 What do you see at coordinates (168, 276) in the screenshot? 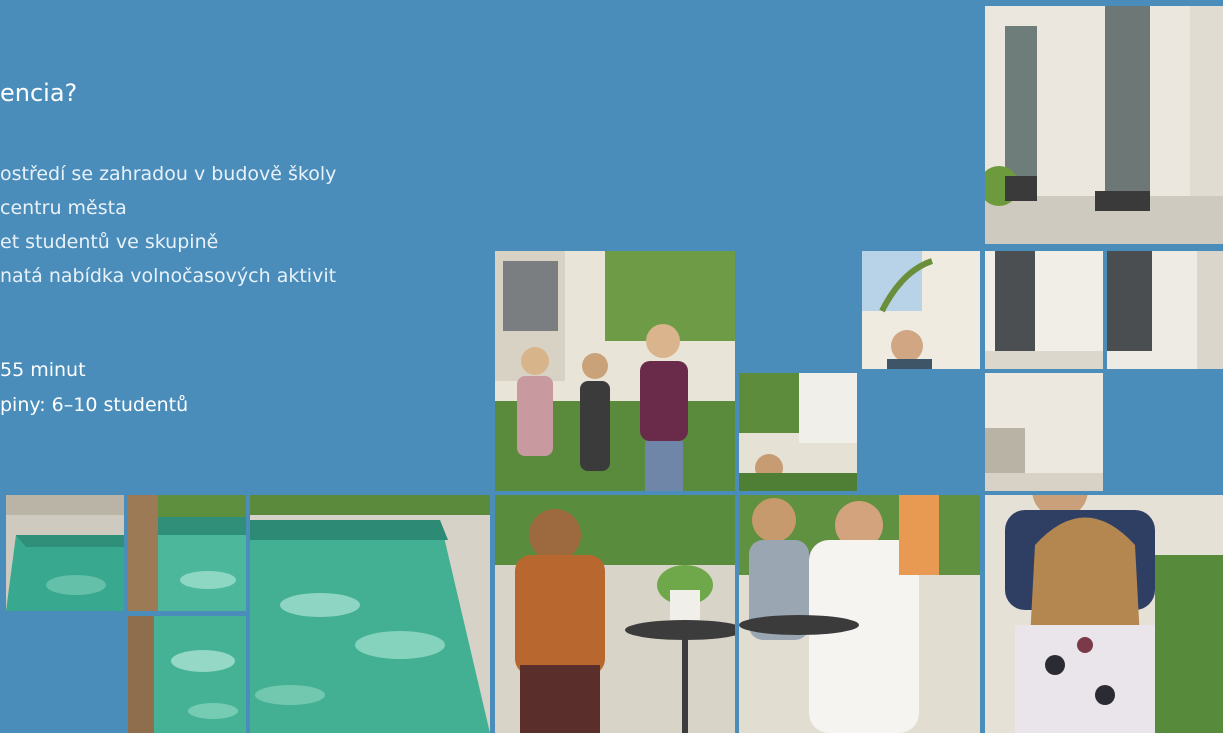
I see `feature-item: natá nabídka volnočasových aktivit` at bounding box center [168, 276].